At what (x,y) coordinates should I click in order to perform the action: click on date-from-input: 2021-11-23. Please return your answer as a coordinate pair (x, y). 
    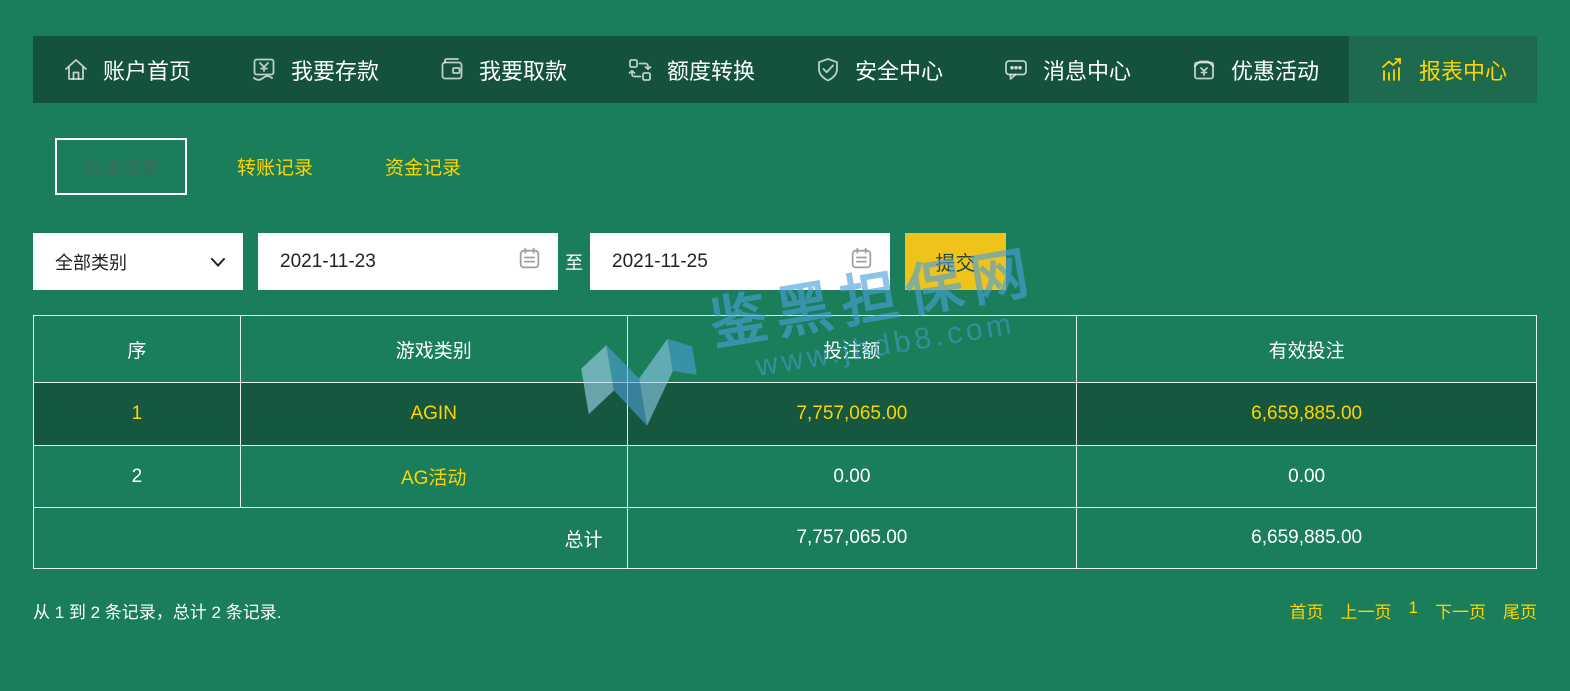
    Looking at the image, I should click on (408, 261).